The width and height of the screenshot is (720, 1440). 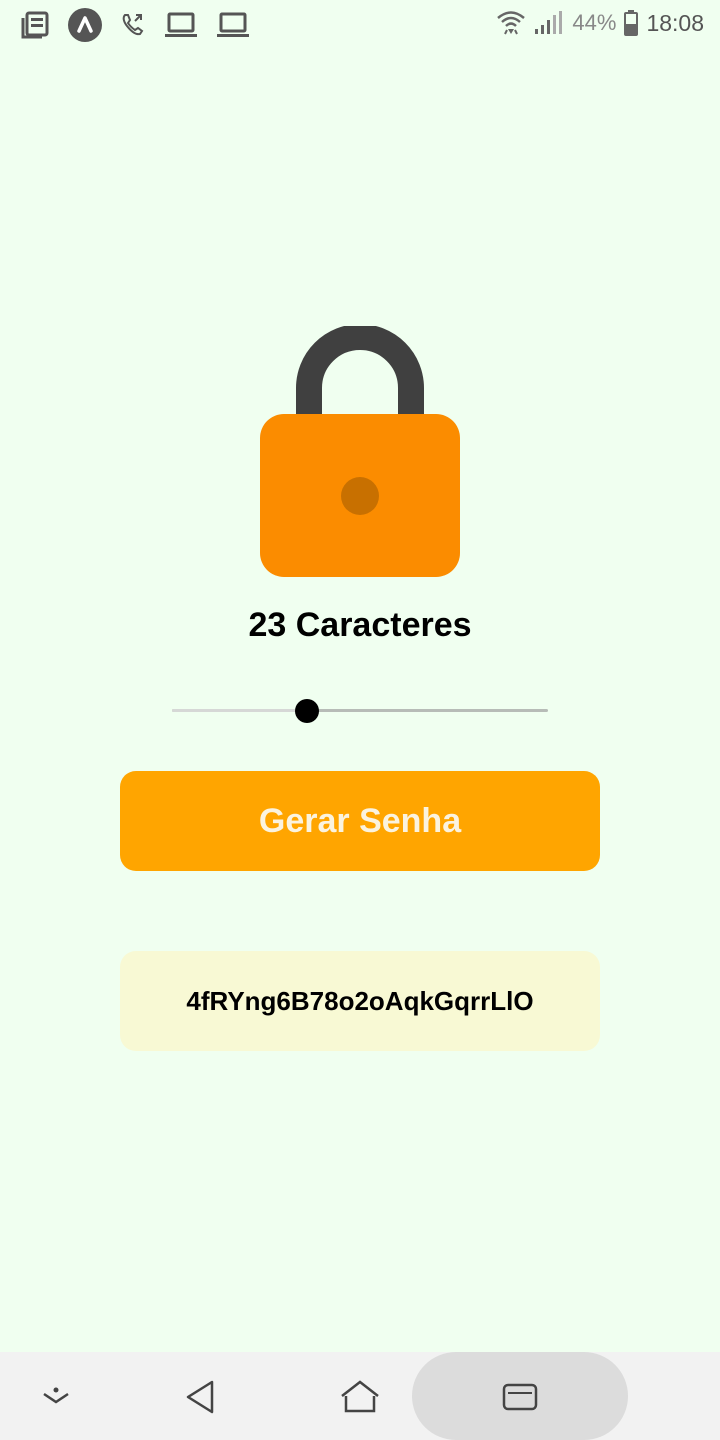 What do you see at coordinates (594, 22) in the screenshot?
I see `battery-percent: 44%` at bounding box center [594, 22].